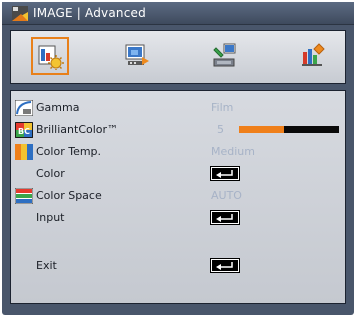  Describe the element at coordinates (20, 13) in the screenshot. I see `image-menu-icon` at that location.